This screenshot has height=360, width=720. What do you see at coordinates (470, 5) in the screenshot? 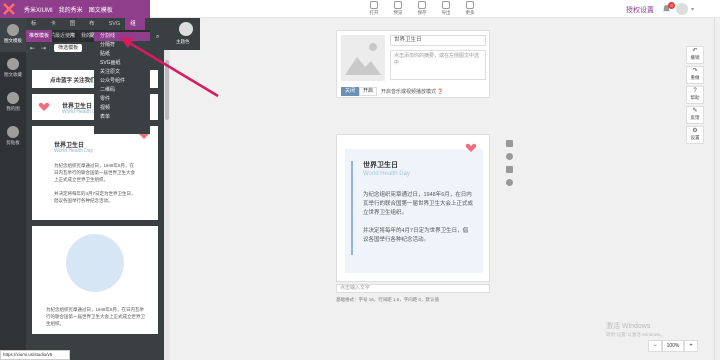
I see `more-icon` at bounding box center [470, 5].